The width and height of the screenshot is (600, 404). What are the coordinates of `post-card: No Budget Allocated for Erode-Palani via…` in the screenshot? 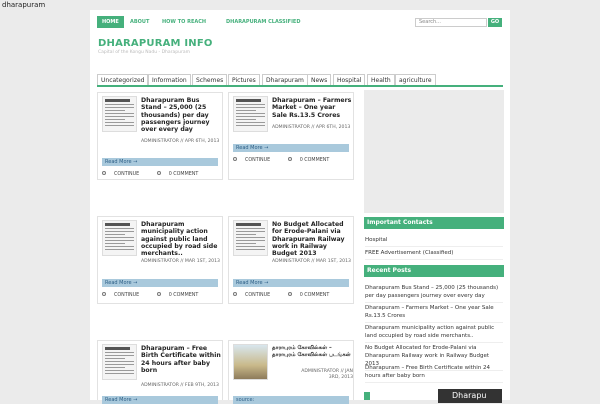 It's located at (291, 260).